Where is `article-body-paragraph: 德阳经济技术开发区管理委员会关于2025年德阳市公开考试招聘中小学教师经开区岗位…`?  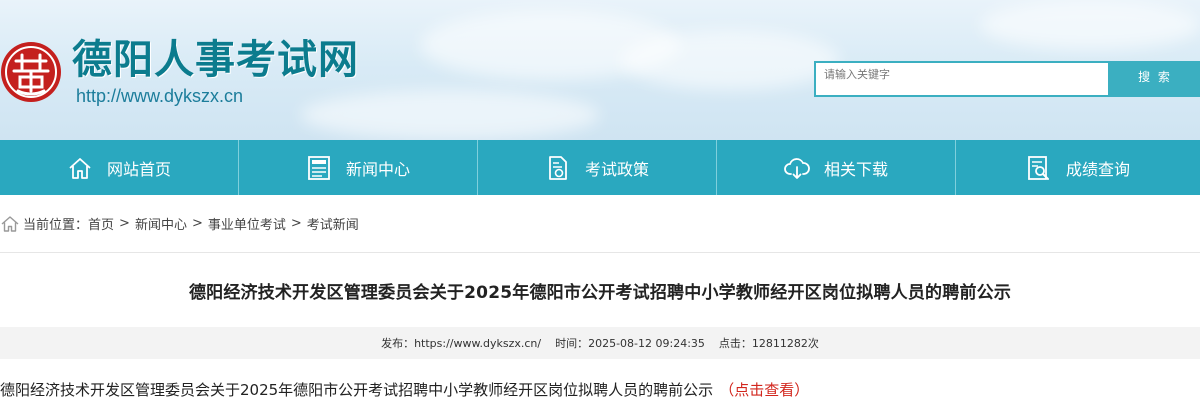 article-body-paragraph: 德阳经济技术开发区管理委员会关于2025年德阳市公开考试招聘中小学教师经开区岗位… is located at coordinates (600, 379).